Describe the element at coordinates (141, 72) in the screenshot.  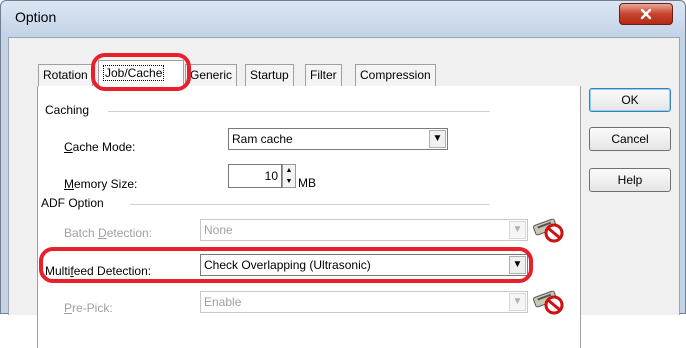
I see `job-cache-tab-highlight` at that location.